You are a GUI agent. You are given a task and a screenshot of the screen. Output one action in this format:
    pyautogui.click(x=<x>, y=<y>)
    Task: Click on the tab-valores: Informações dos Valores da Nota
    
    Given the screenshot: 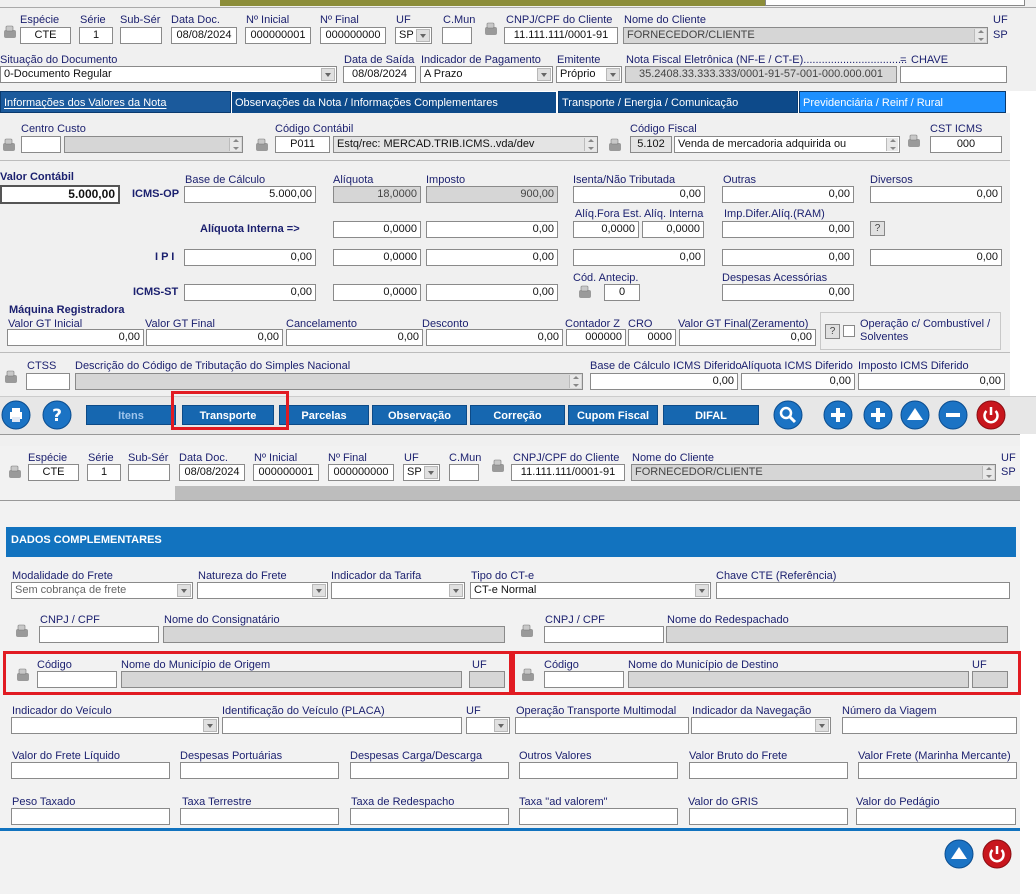 What is the action you would take?
    pyautogui.click(x=115, y=102)
    